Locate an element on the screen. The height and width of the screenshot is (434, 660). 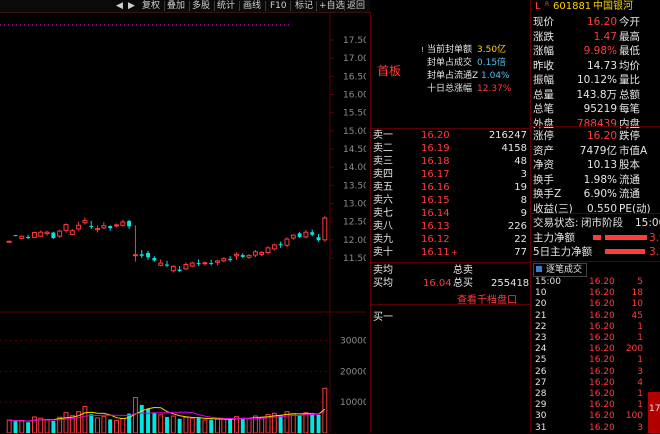
ask-level-row: 卖一 16.20 216247 is located at coordinates (451, 136).